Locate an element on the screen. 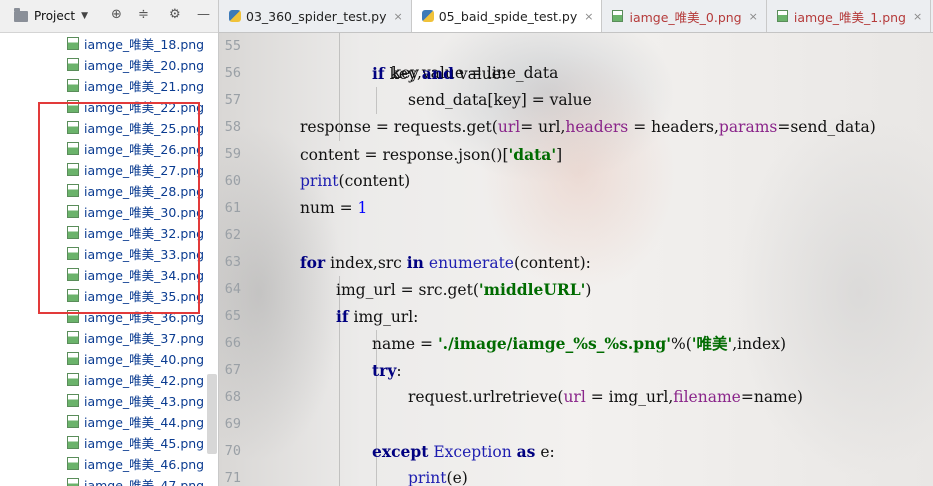 The width and height of the screenshot is (933, 486). tab-label: 03_360_spider_test.py is located at coordinates (316, 16).